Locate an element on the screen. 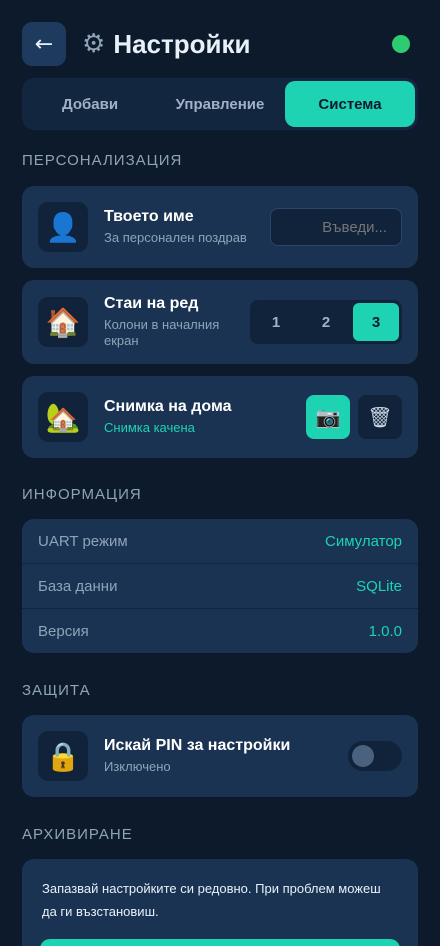  columns-selector: 1 2 3 is located at coordinates (326, 322).